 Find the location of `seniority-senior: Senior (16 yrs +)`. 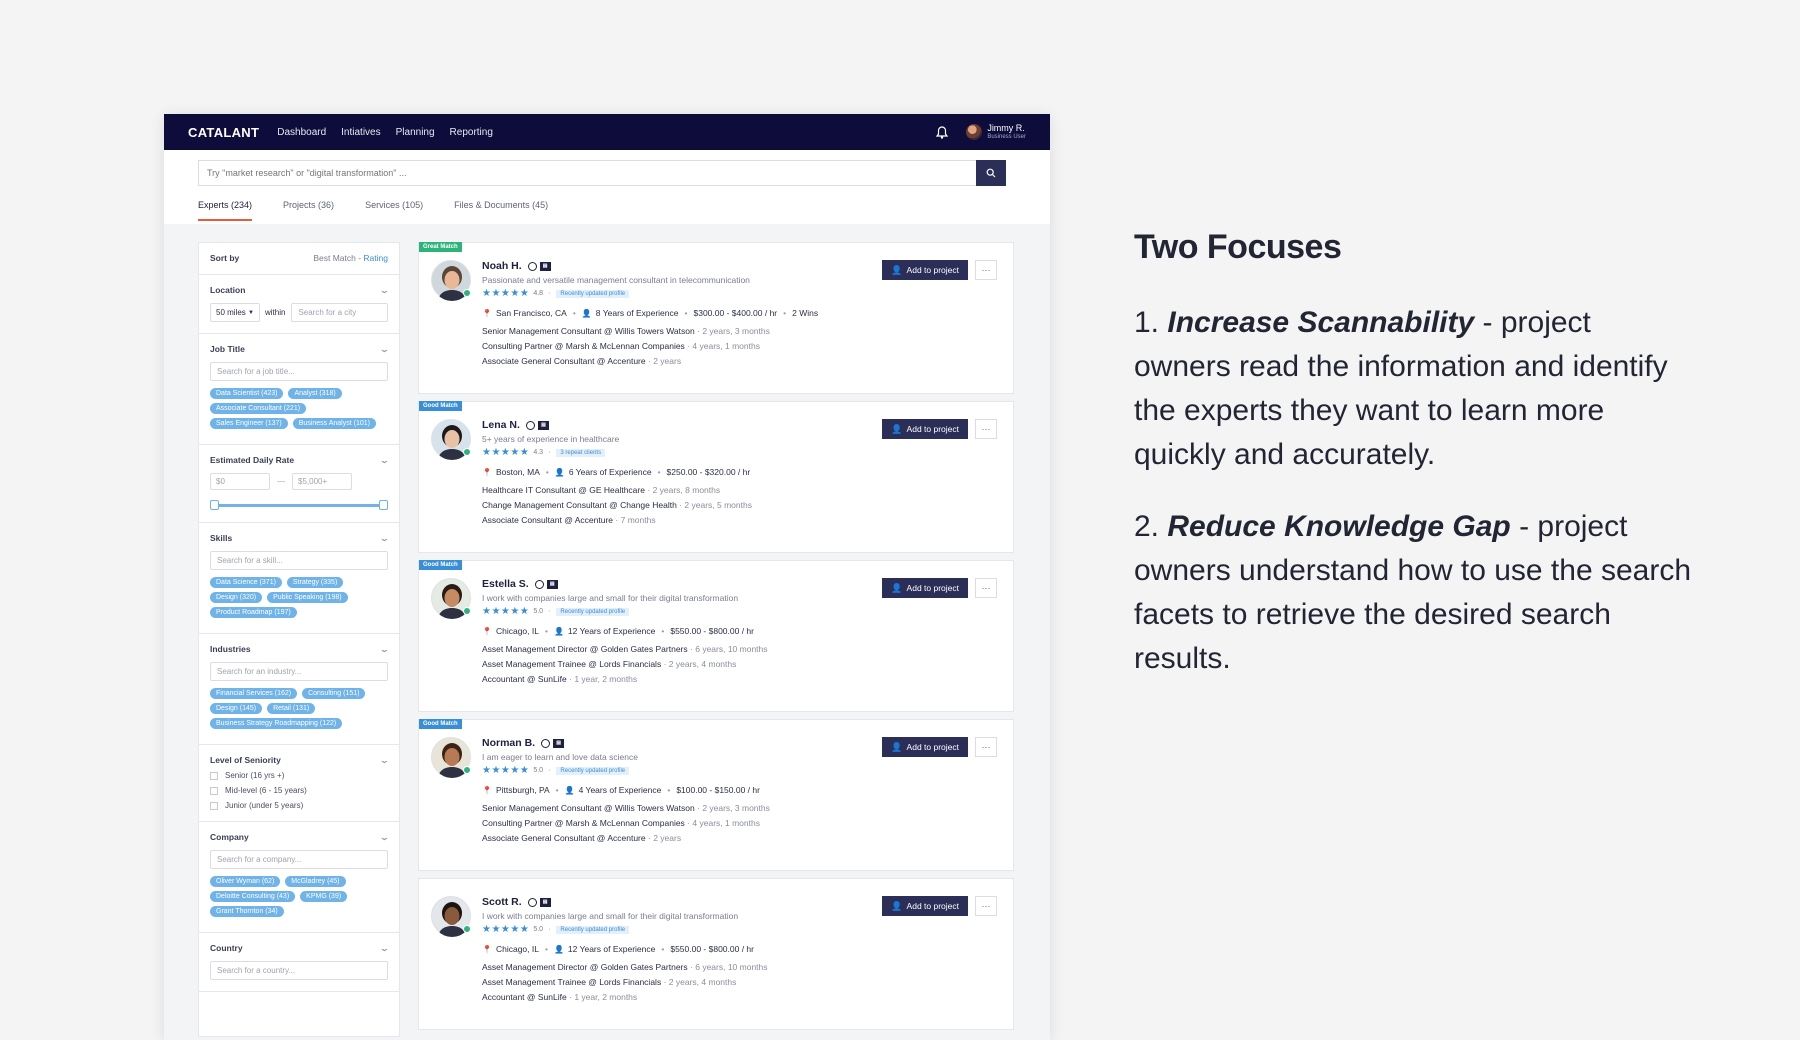

seniority-senior: Senior (16 yrs +) is located at coordinates (299, 775).